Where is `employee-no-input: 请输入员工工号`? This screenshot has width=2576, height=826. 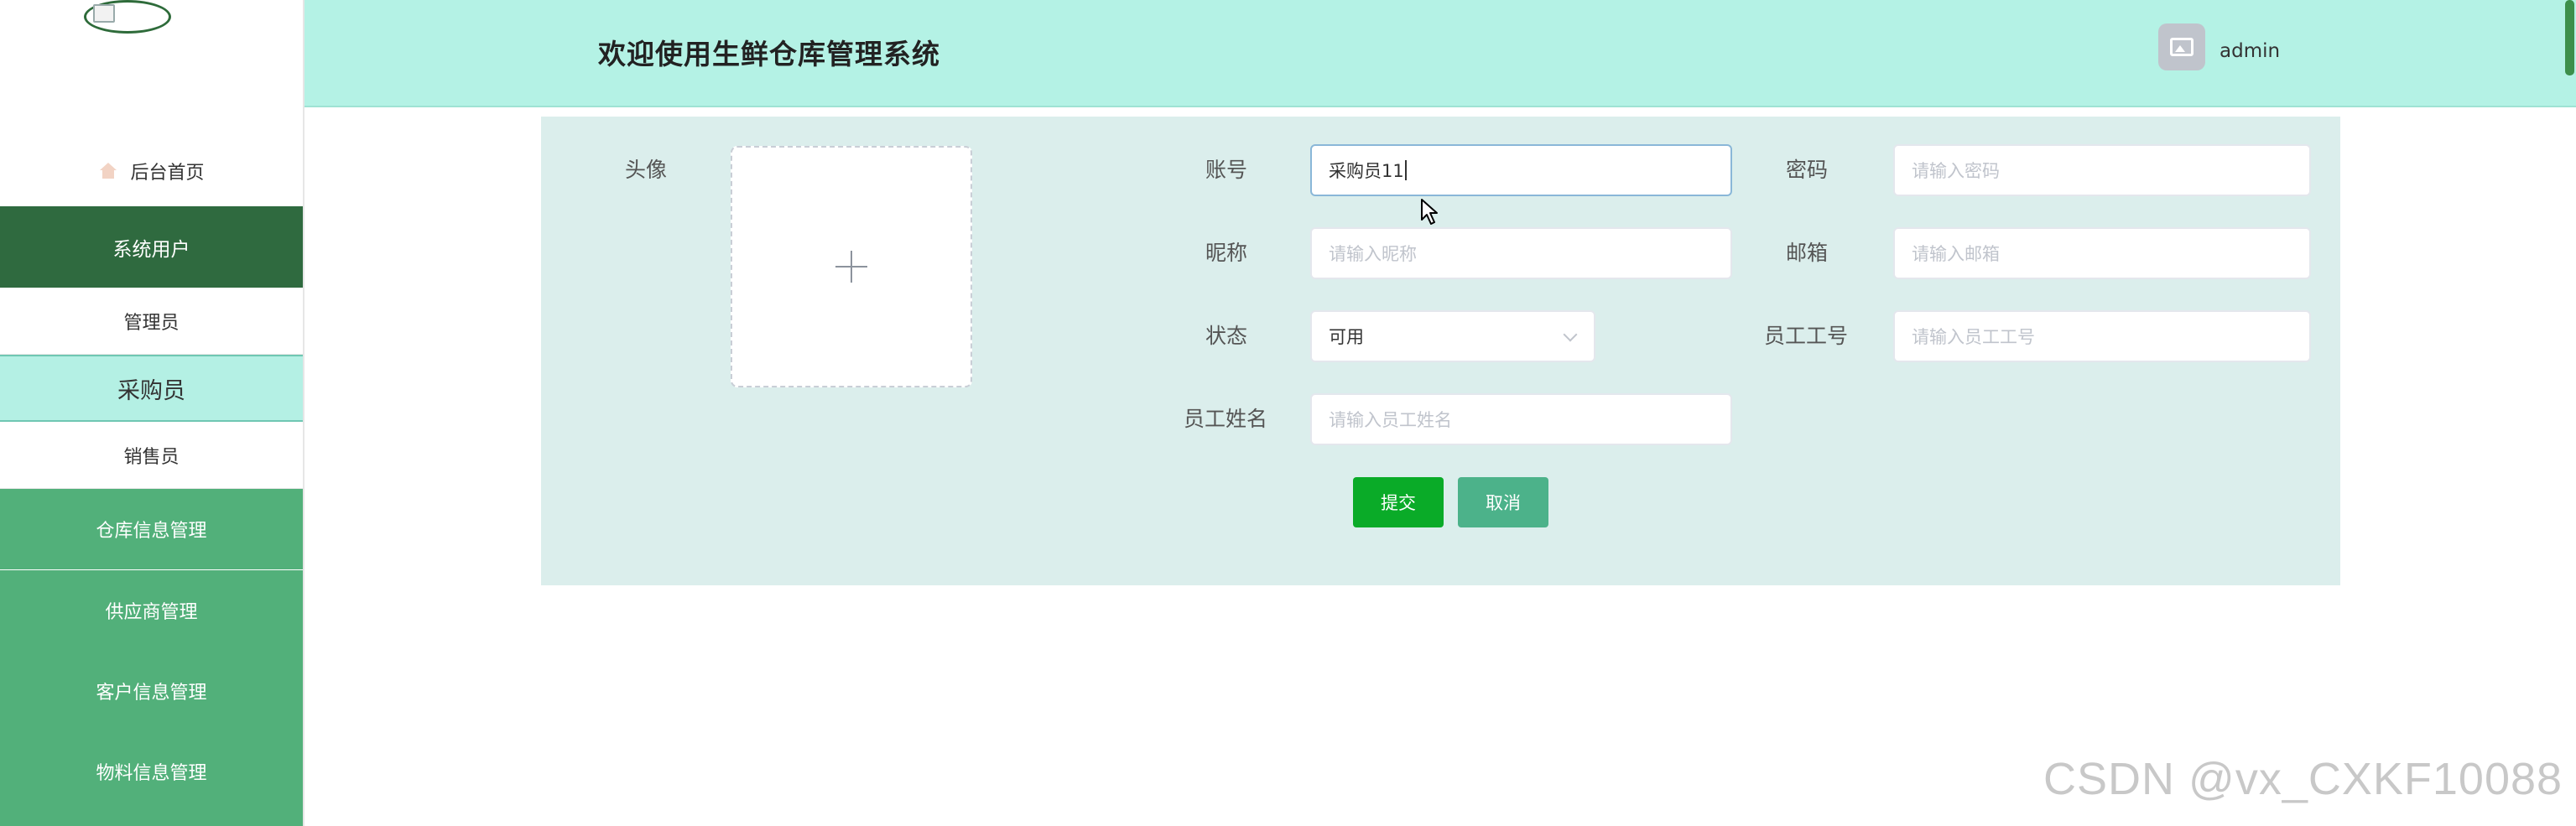
employee-no-input: 请输入员工工号 is located at coordinates (2102, 336).